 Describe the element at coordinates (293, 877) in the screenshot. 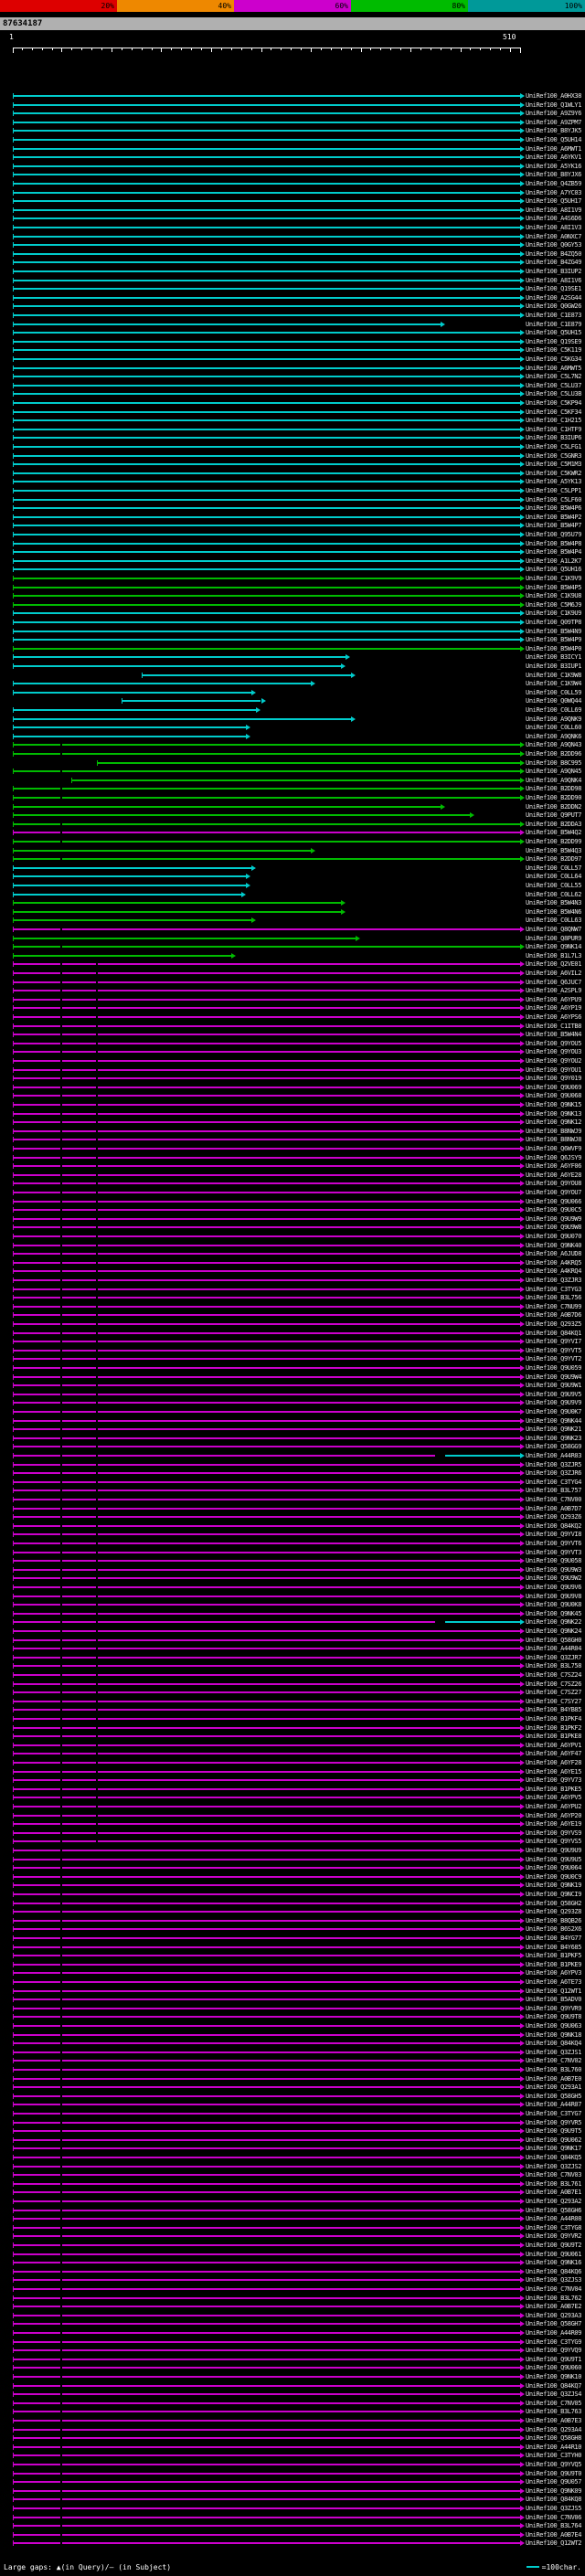

I see `hit-row: UniRef100_C0LL64` at that location.